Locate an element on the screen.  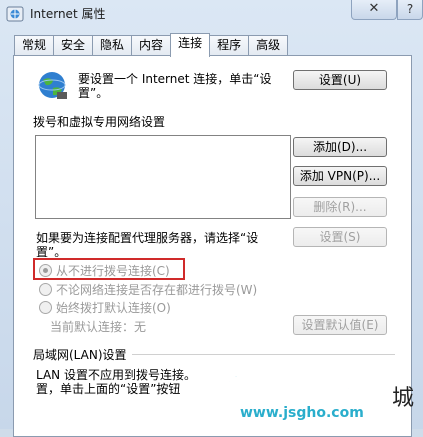
intro-line-1: 要设置一个 Internet 连接，单击“设 is located at coordinates (175, 79).